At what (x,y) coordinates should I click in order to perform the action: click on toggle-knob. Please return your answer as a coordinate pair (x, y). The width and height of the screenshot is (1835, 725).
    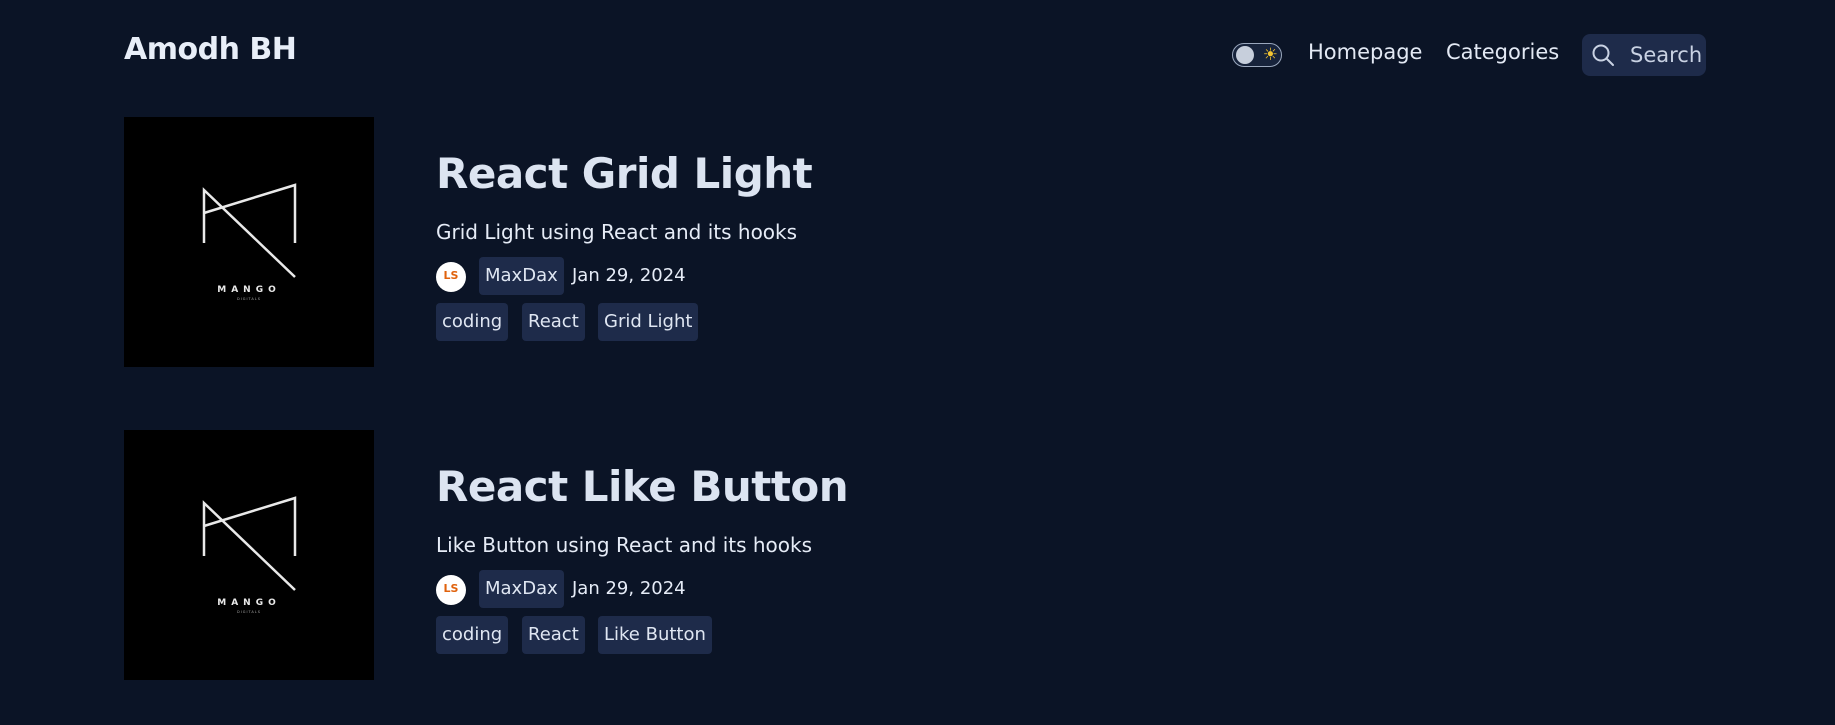
    Looking at the image, I should click on (1245, 55).